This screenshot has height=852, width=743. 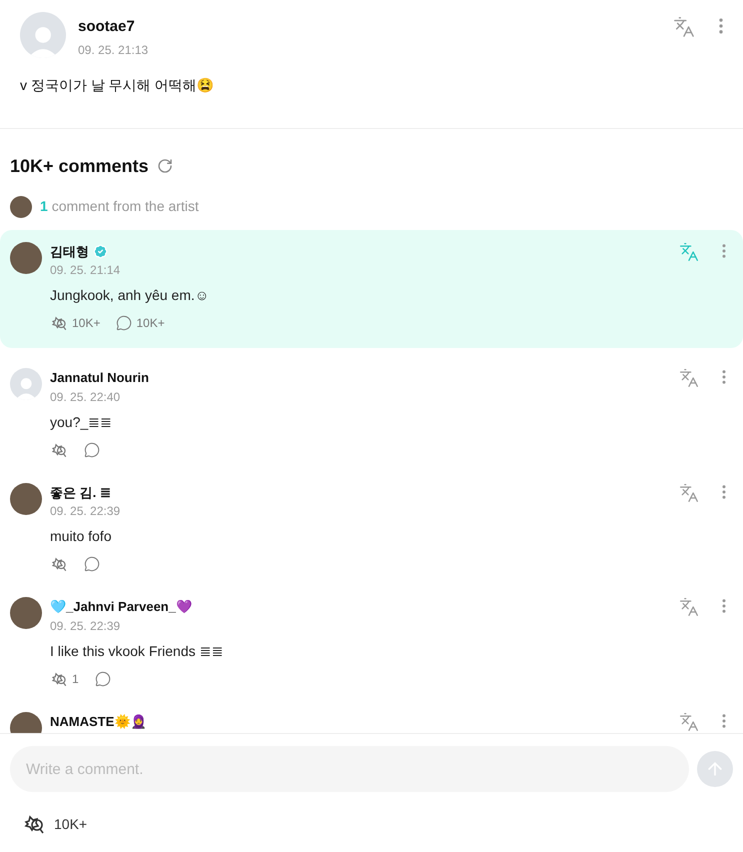 I want to click on avatar-photo, so click(x=21, y=207).